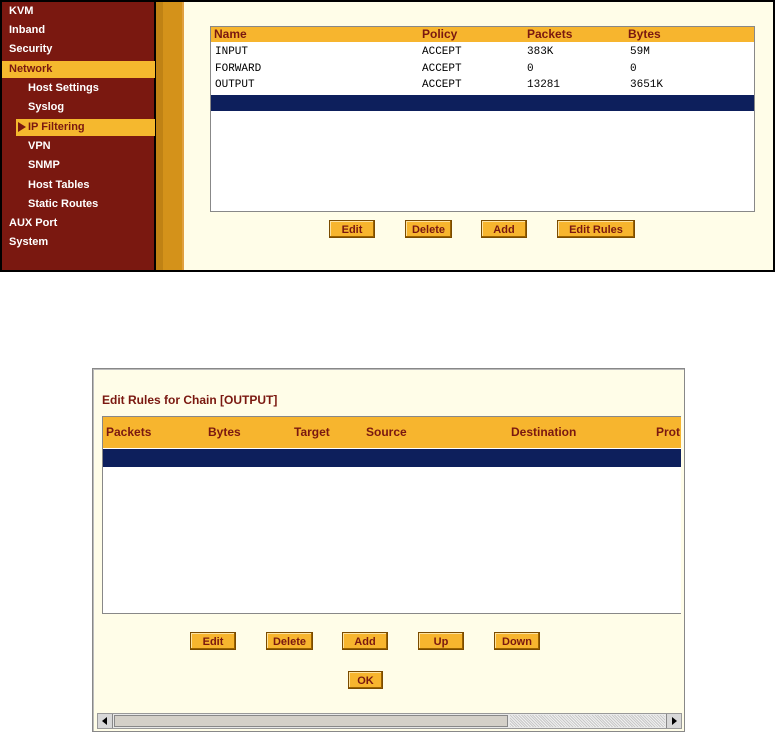  I want to click on col-header-target: Target, so click(312, 432).